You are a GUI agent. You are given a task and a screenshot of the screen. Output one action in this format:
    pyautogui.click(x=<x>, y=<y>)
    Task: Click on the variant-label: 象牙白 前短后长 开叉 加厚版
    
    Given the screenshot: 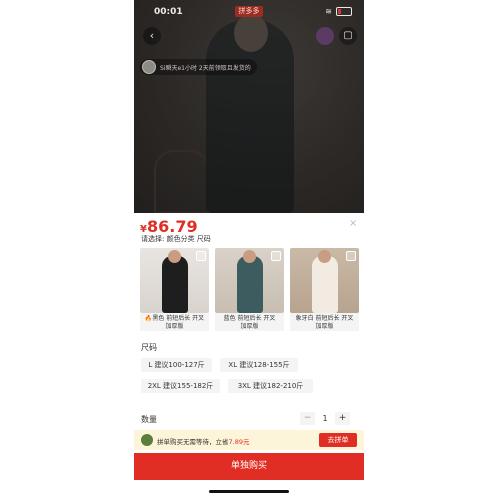 What is the action you would take?
    pyautogui.click(x=324, y=322)
    